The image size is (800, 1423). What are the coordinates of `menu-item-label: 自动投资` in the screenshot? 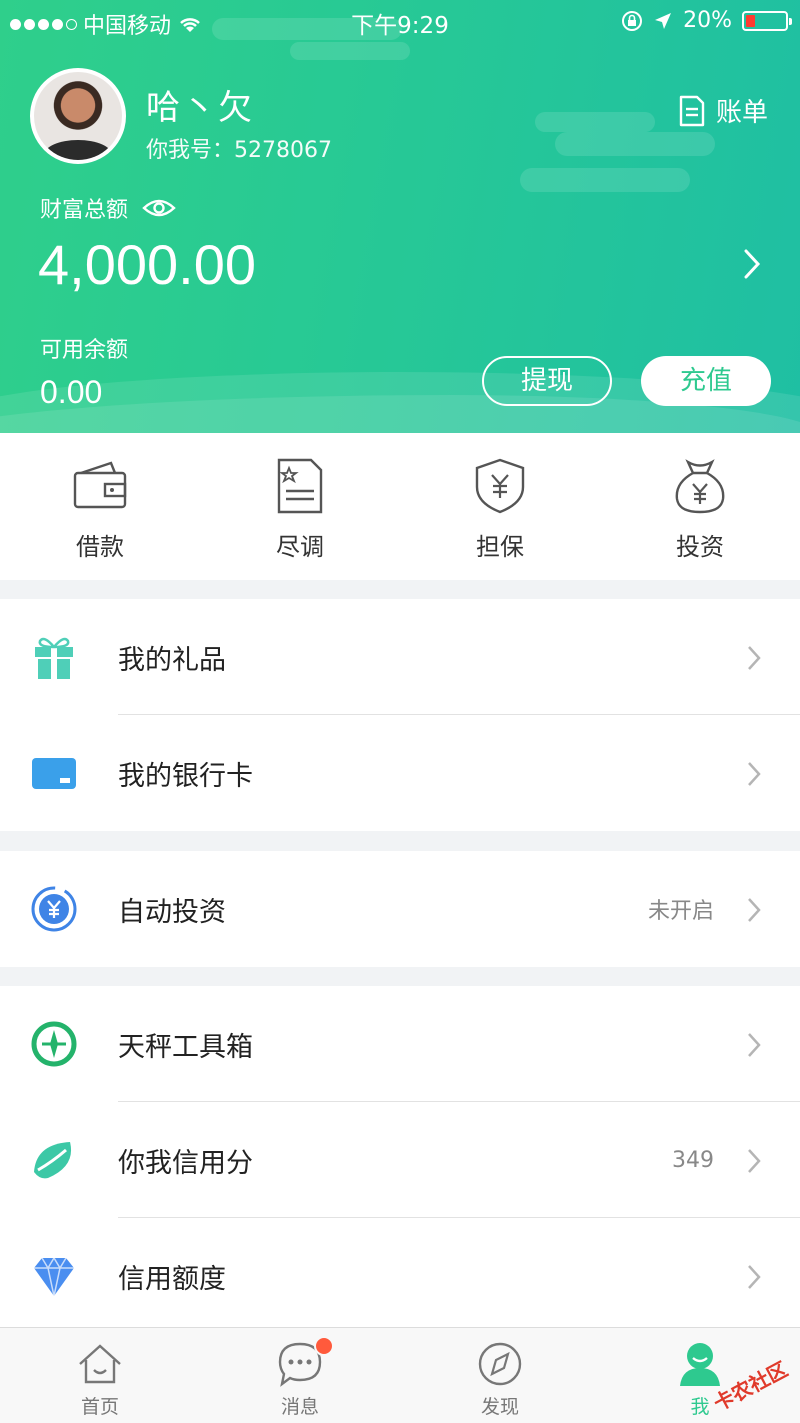 It's located at (172, 912).